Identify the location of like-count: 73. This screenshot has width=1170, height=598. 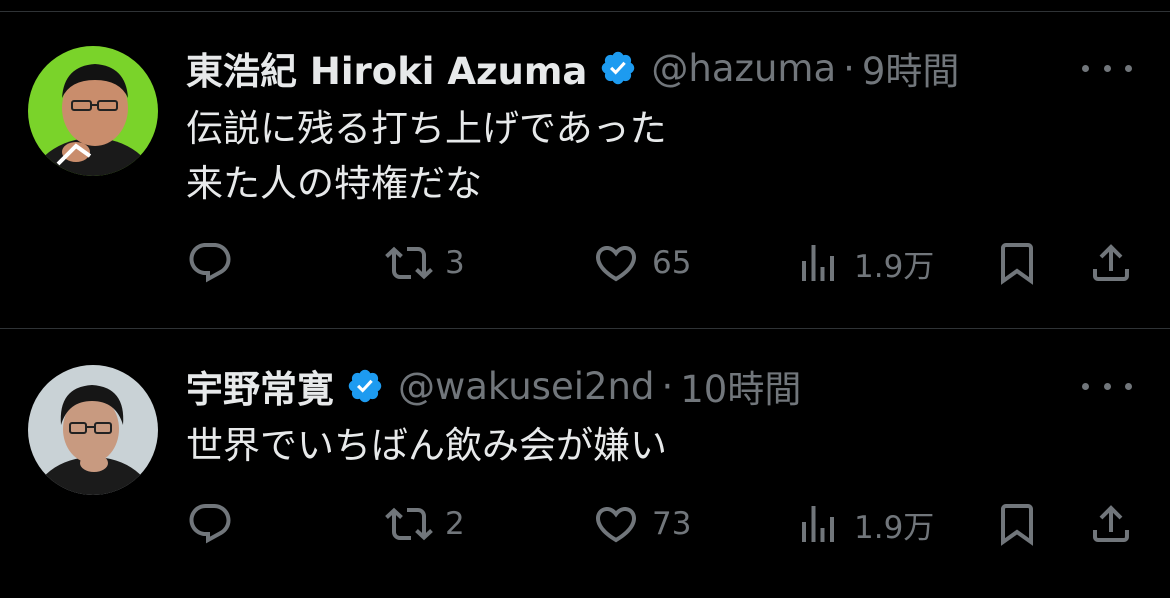
(672, 524).